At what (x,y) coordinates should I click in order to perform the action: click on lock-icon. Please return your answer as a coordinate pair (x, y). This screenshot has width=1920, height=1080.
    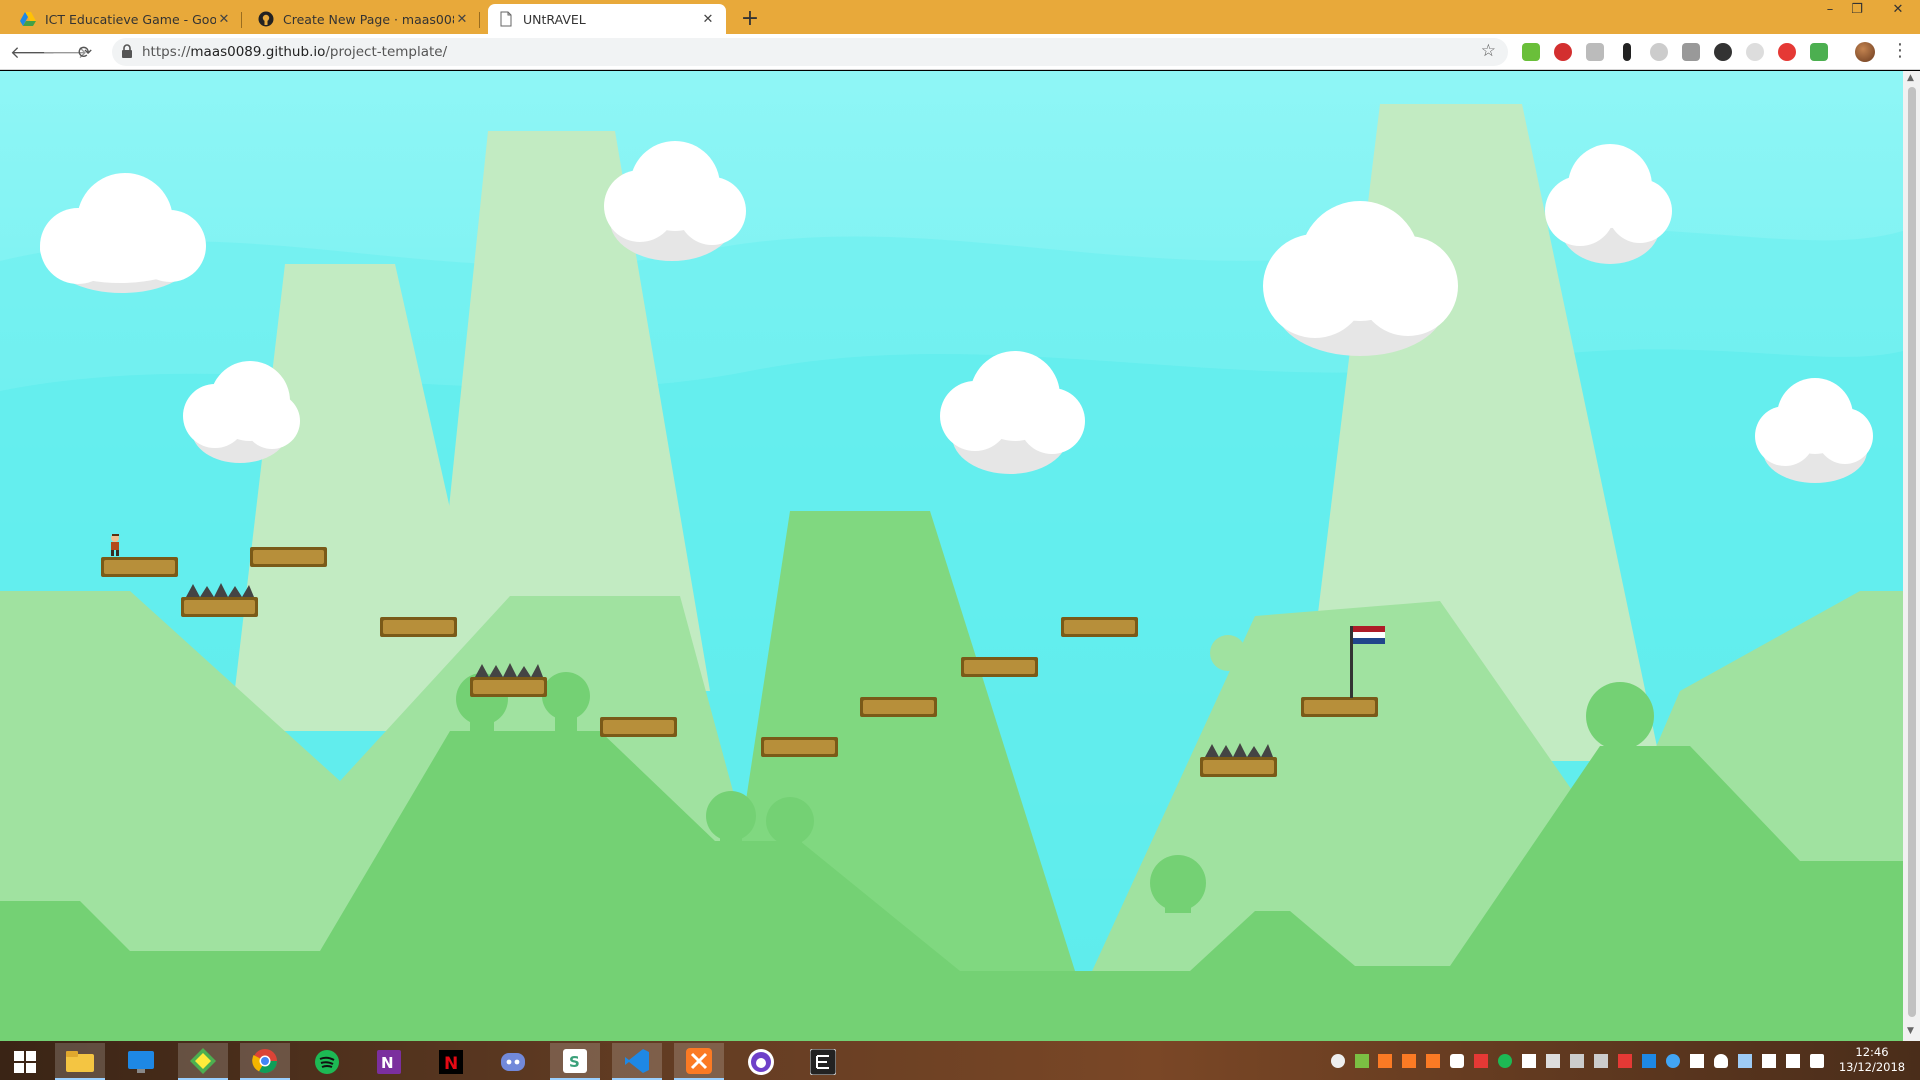
    Looking at the image, I should click on (127, 51).